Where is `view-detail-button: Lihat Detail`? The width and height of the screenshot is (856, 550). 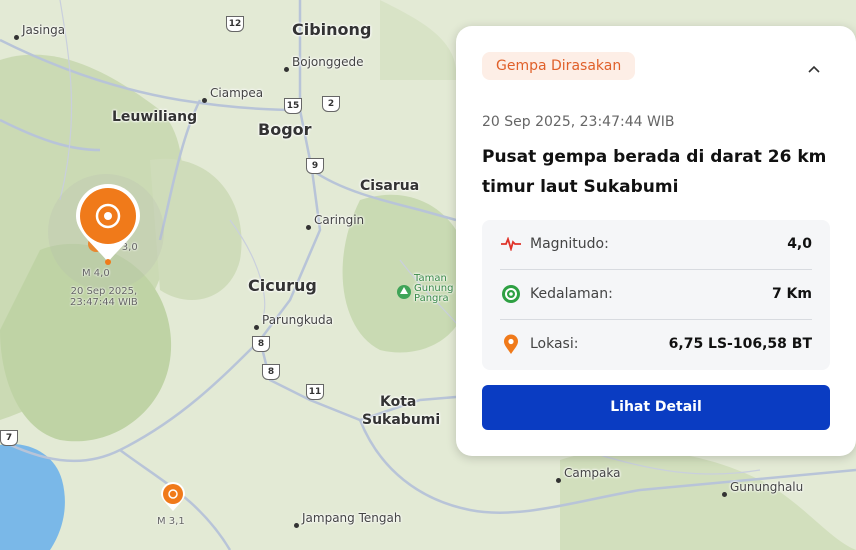
view-detail-button: Lihat Detail is located at coordinates (656, 407).